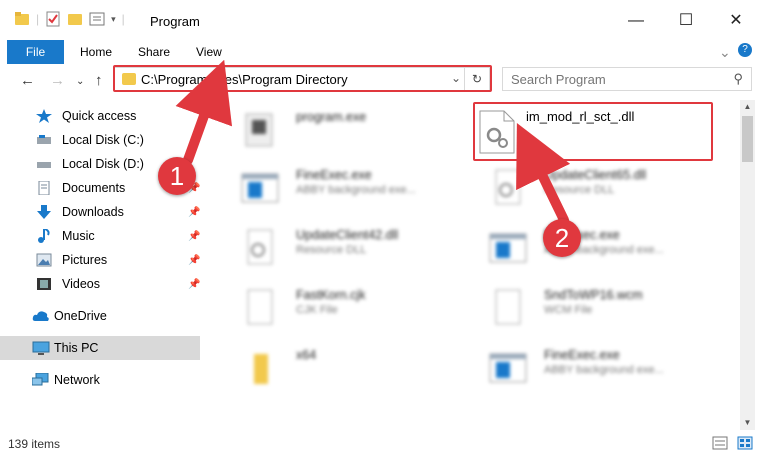  Describe the element at coordinates (562, 238) in the screenshot. I see `callout-2: 2` at that location.